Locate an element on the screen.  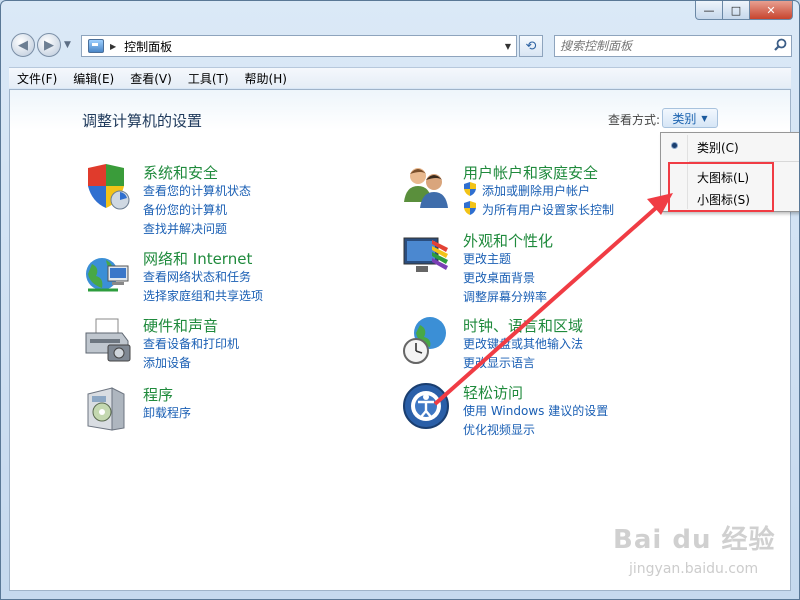
refresh-icon: ⟲ is located at coordinates (531, 46).